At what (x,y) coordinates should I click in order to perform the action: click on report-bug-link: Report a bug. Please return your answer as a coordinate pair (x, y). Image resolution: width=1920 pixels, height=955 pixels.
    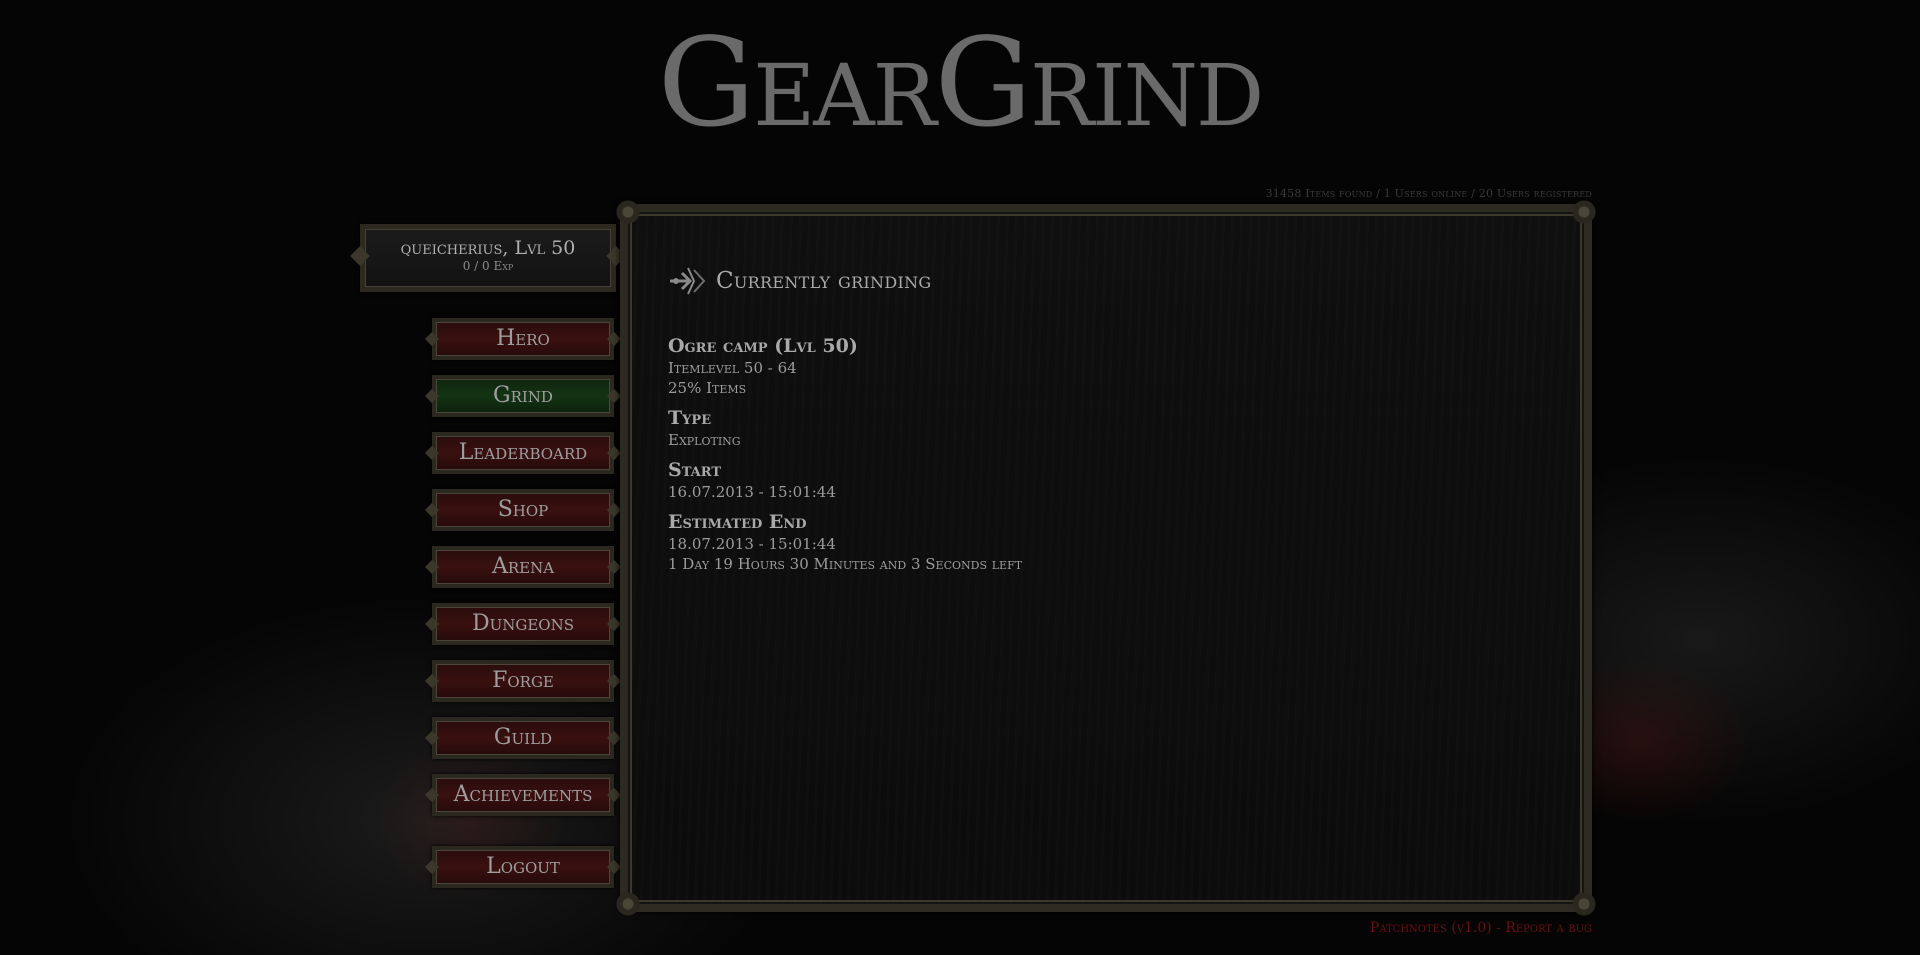
    Looking at the image, I should click on (1548, 928).